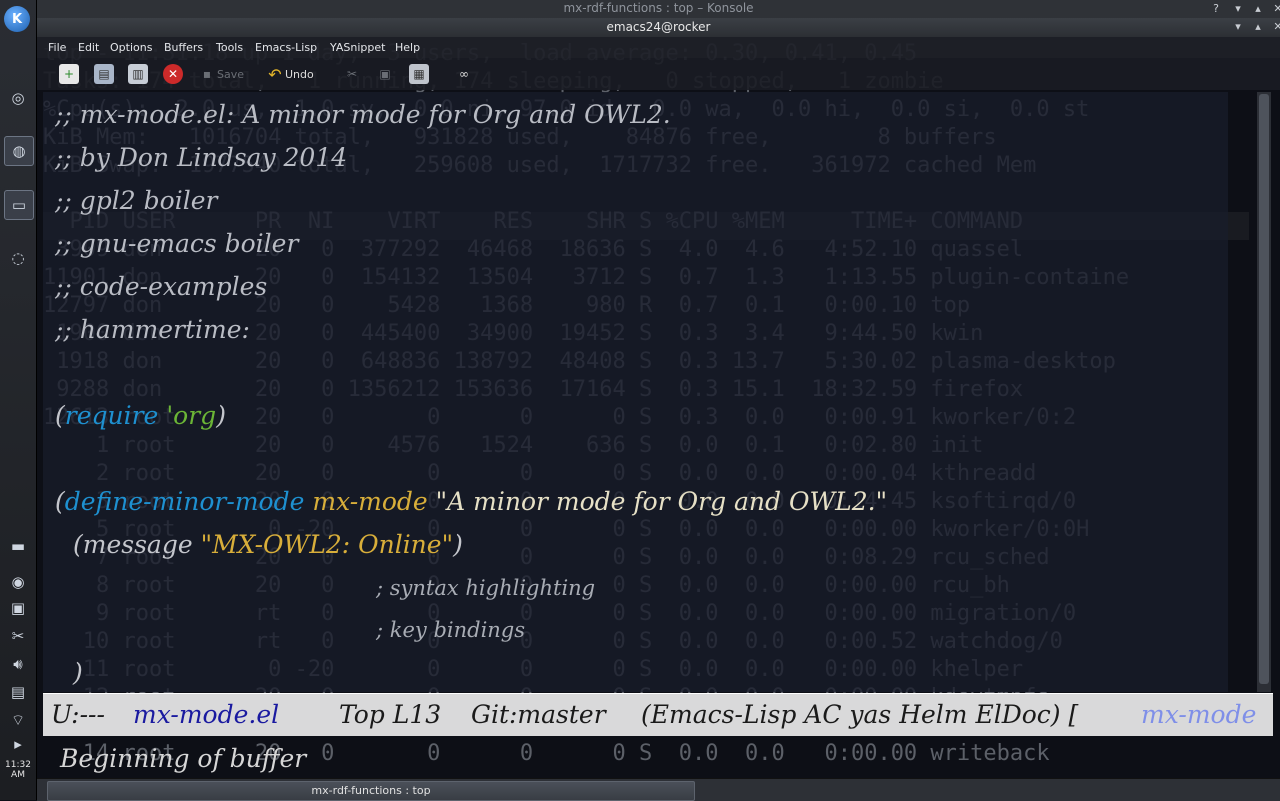 This screenshot has width=1280, height=801. Describe the element at coordinates (19, 151) in the screenshot. I see `emacs-task-icon: ◍` at that location.